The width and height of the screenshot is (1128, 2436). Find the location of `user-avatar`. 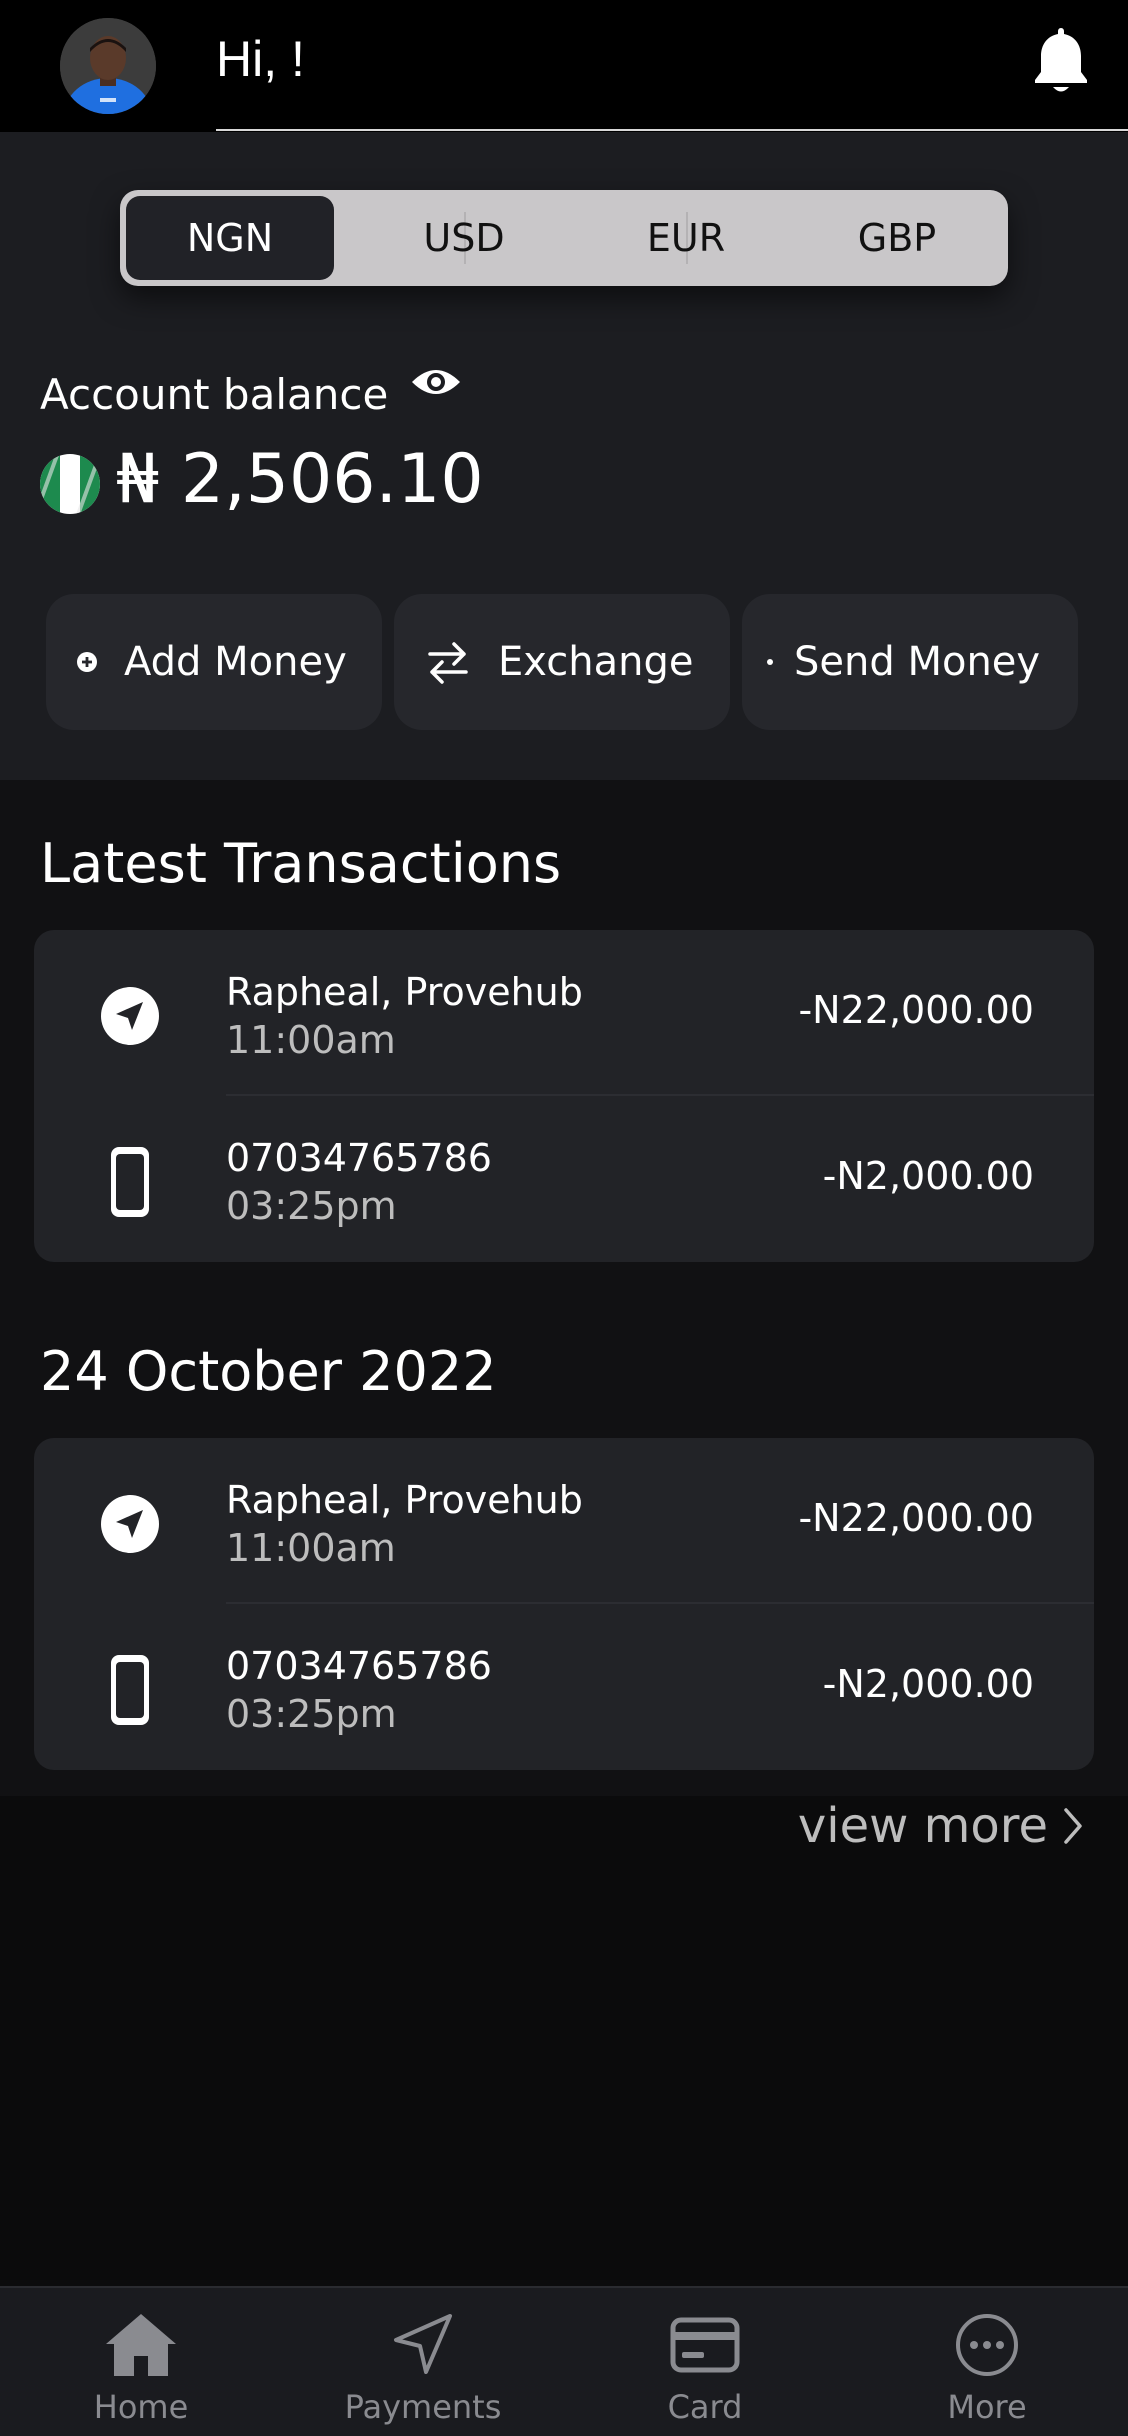

user-avatar is located at coordinates (108, 66).